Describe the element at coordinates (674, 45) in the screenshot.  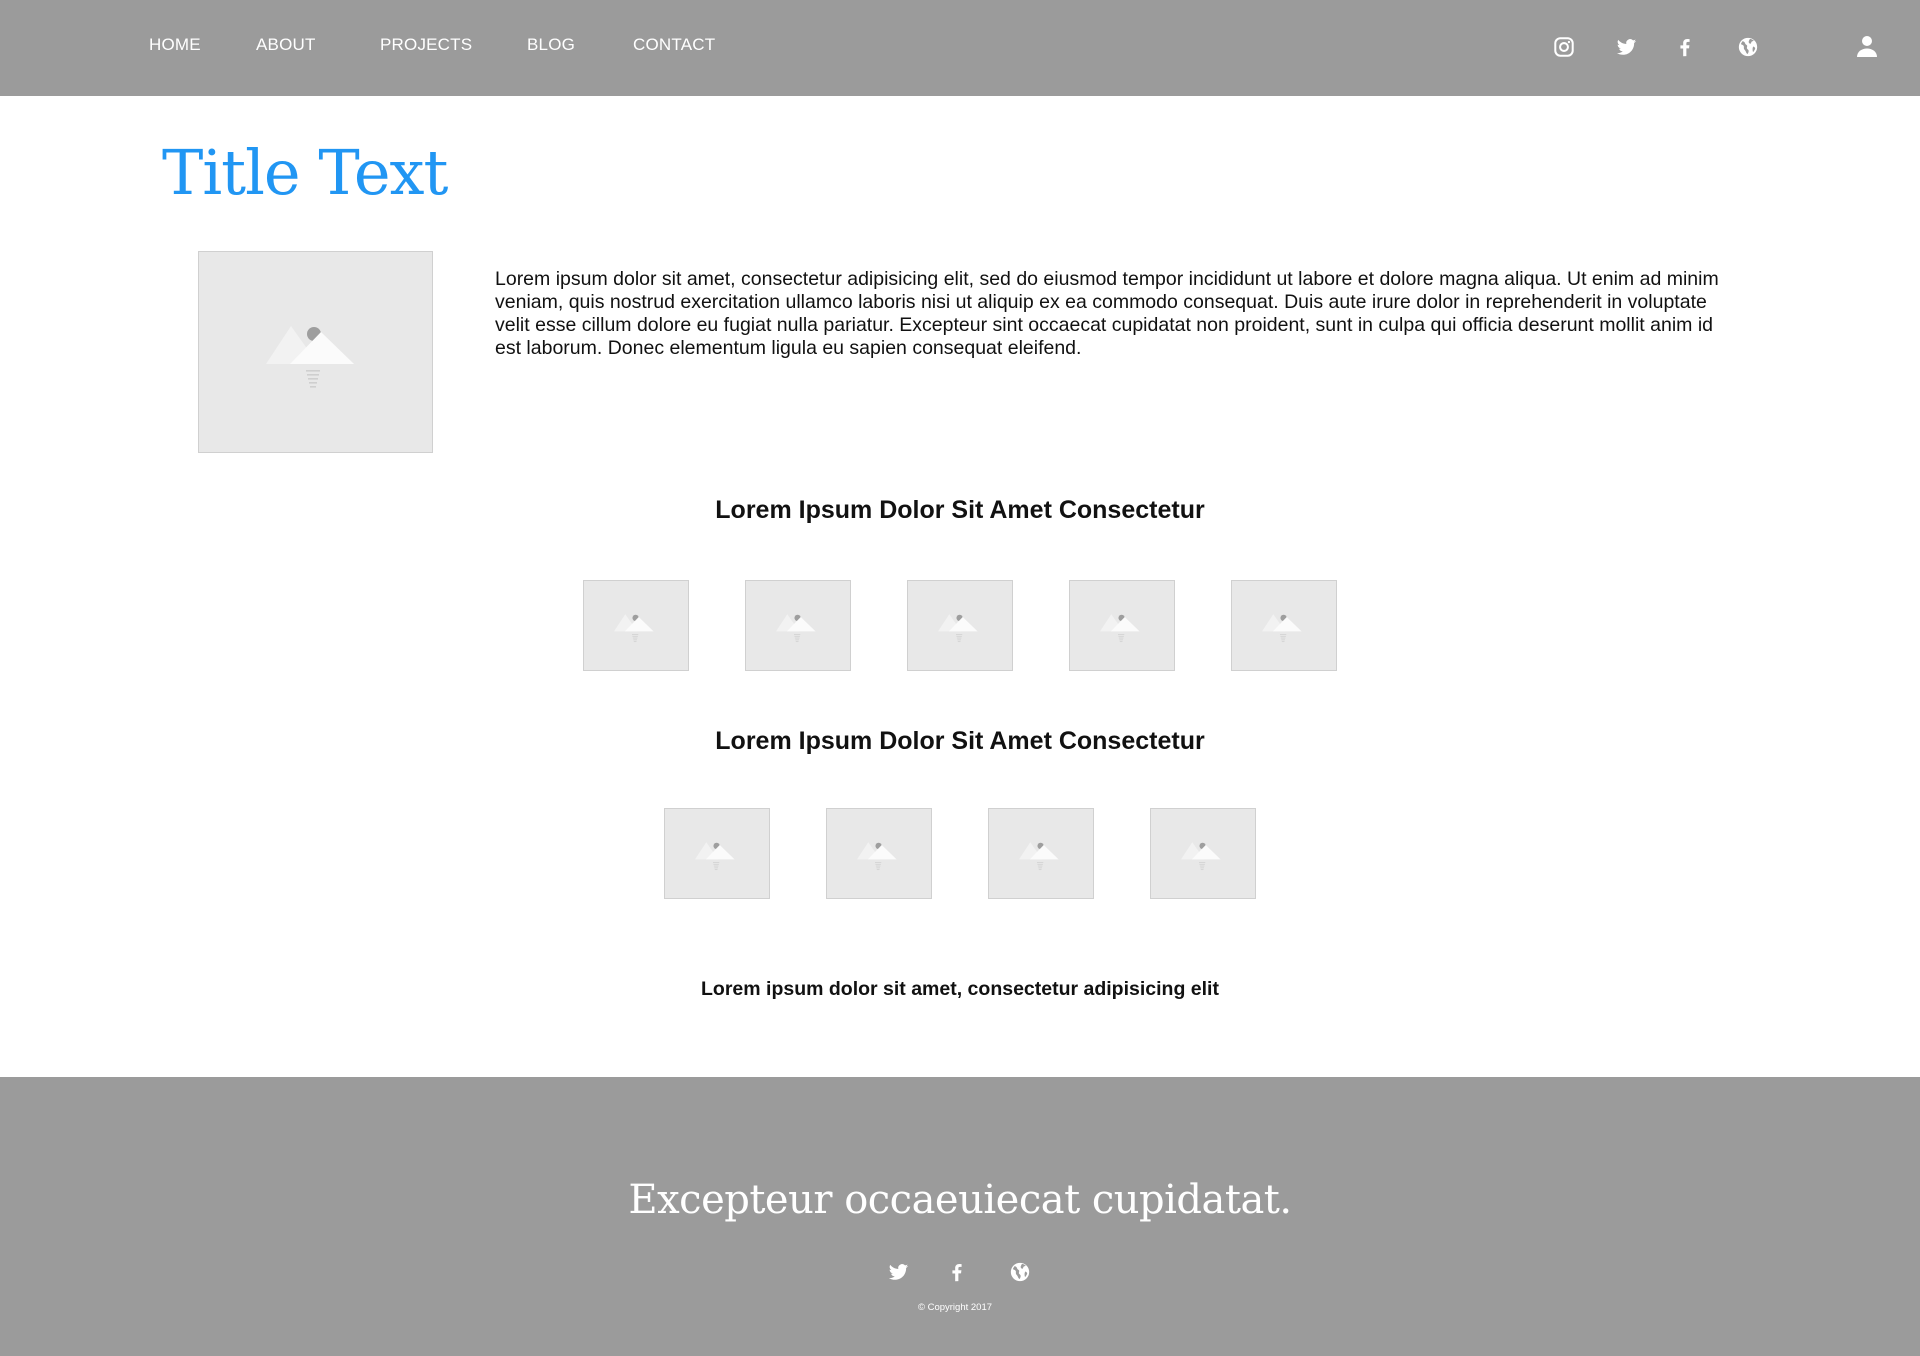
I see `nav-contact: CONTACT` at that location.